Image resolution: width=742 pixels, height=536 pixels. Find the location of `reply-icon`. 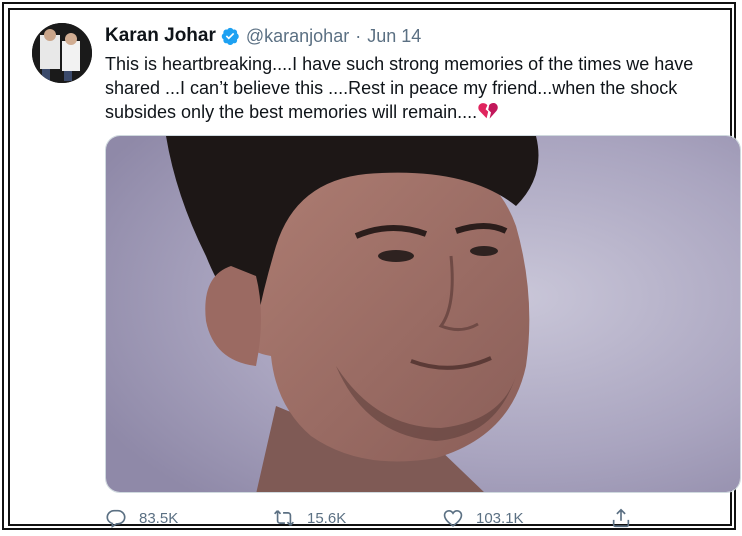

reply-icon is located at coordinates (116, 519).